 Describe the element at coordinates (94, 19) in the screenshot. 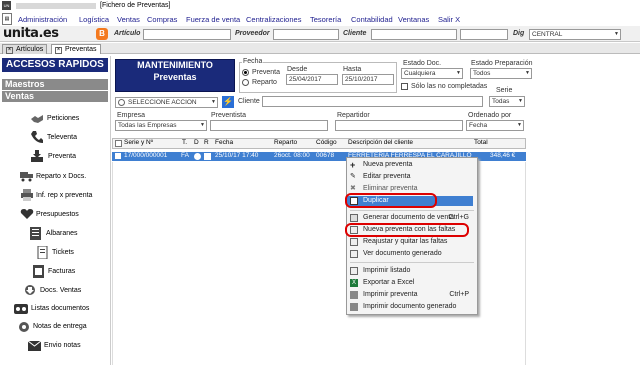

I see `menu-logistica: Logística` at that location.